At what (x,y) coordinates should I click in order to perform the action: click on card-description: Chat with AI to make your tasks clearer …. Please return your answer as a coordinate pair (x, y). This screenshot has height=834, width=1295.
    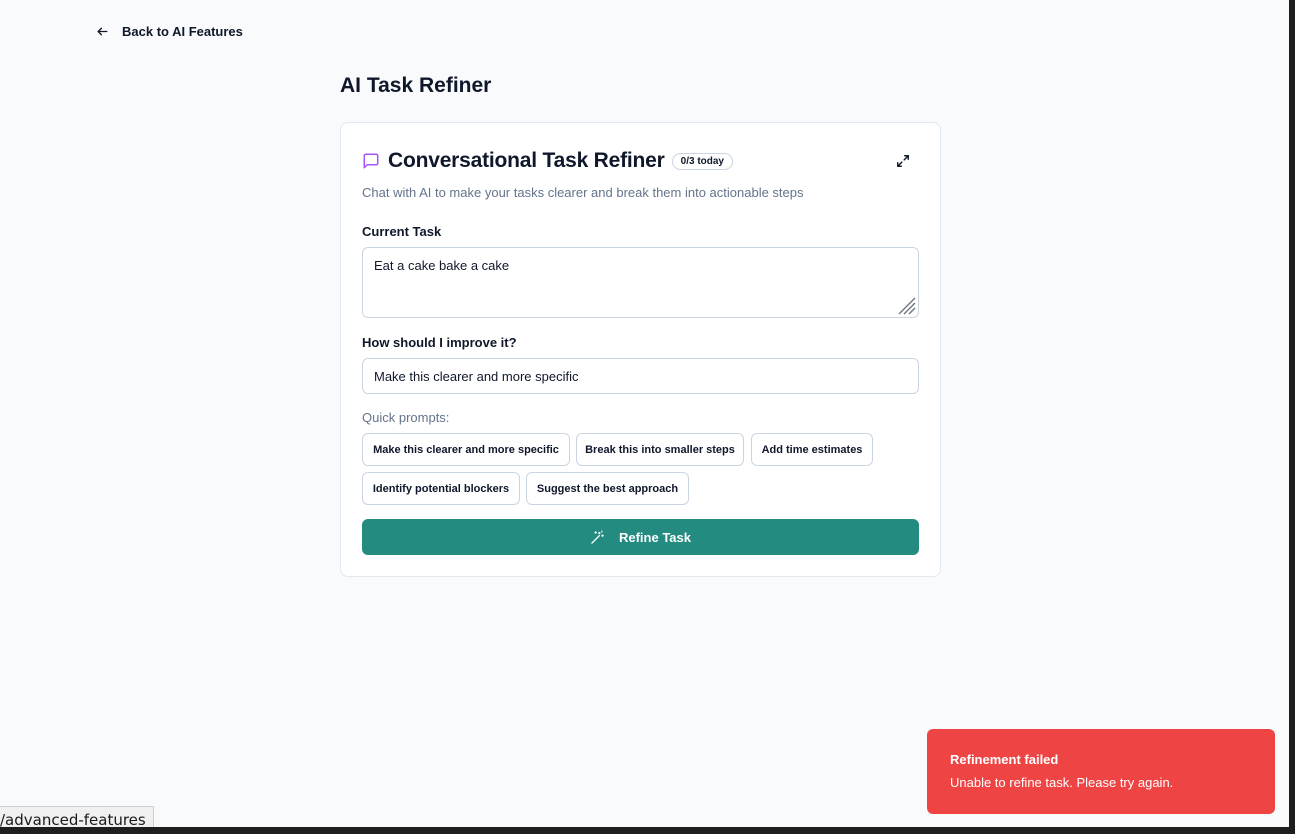
    Looking at the image, I should click on (583, 192).